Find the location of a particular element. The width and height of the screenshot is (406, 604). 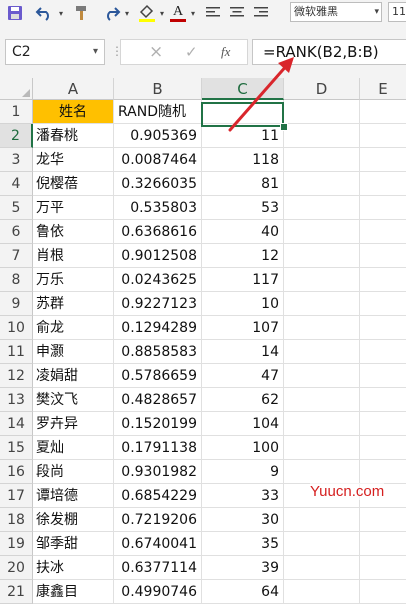

table-row: 20 扶冰 0.6377114 39 is located at coordinates (203, 568).